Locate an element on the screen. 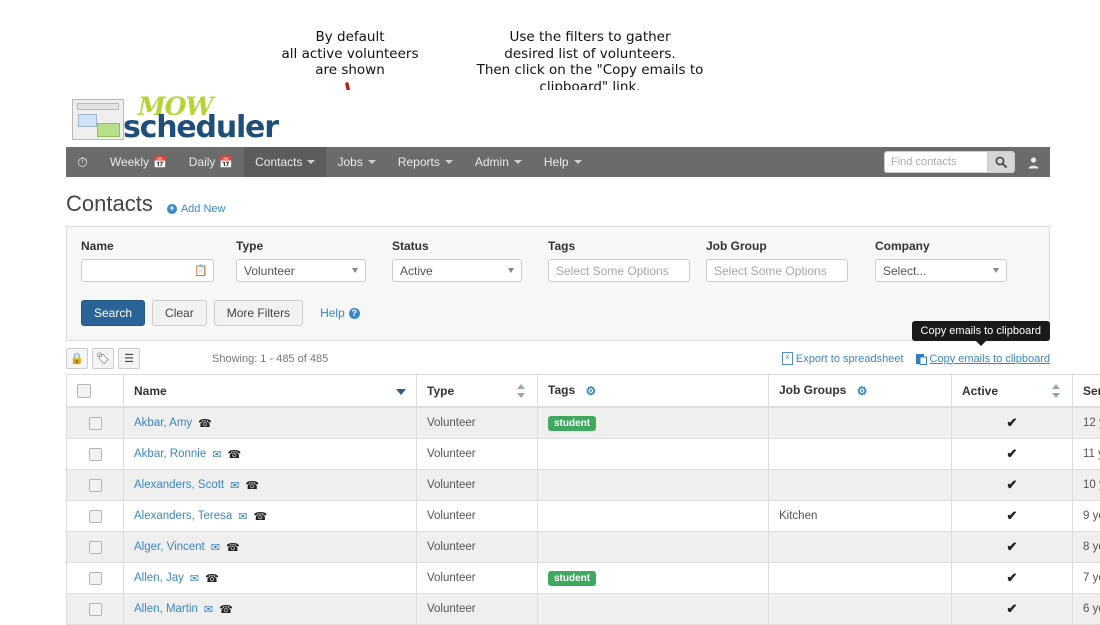 Image resolution: width=1100 pixels, height=625 pixels. contact-card-icon: 📋 is located at coordinates (201, 270).